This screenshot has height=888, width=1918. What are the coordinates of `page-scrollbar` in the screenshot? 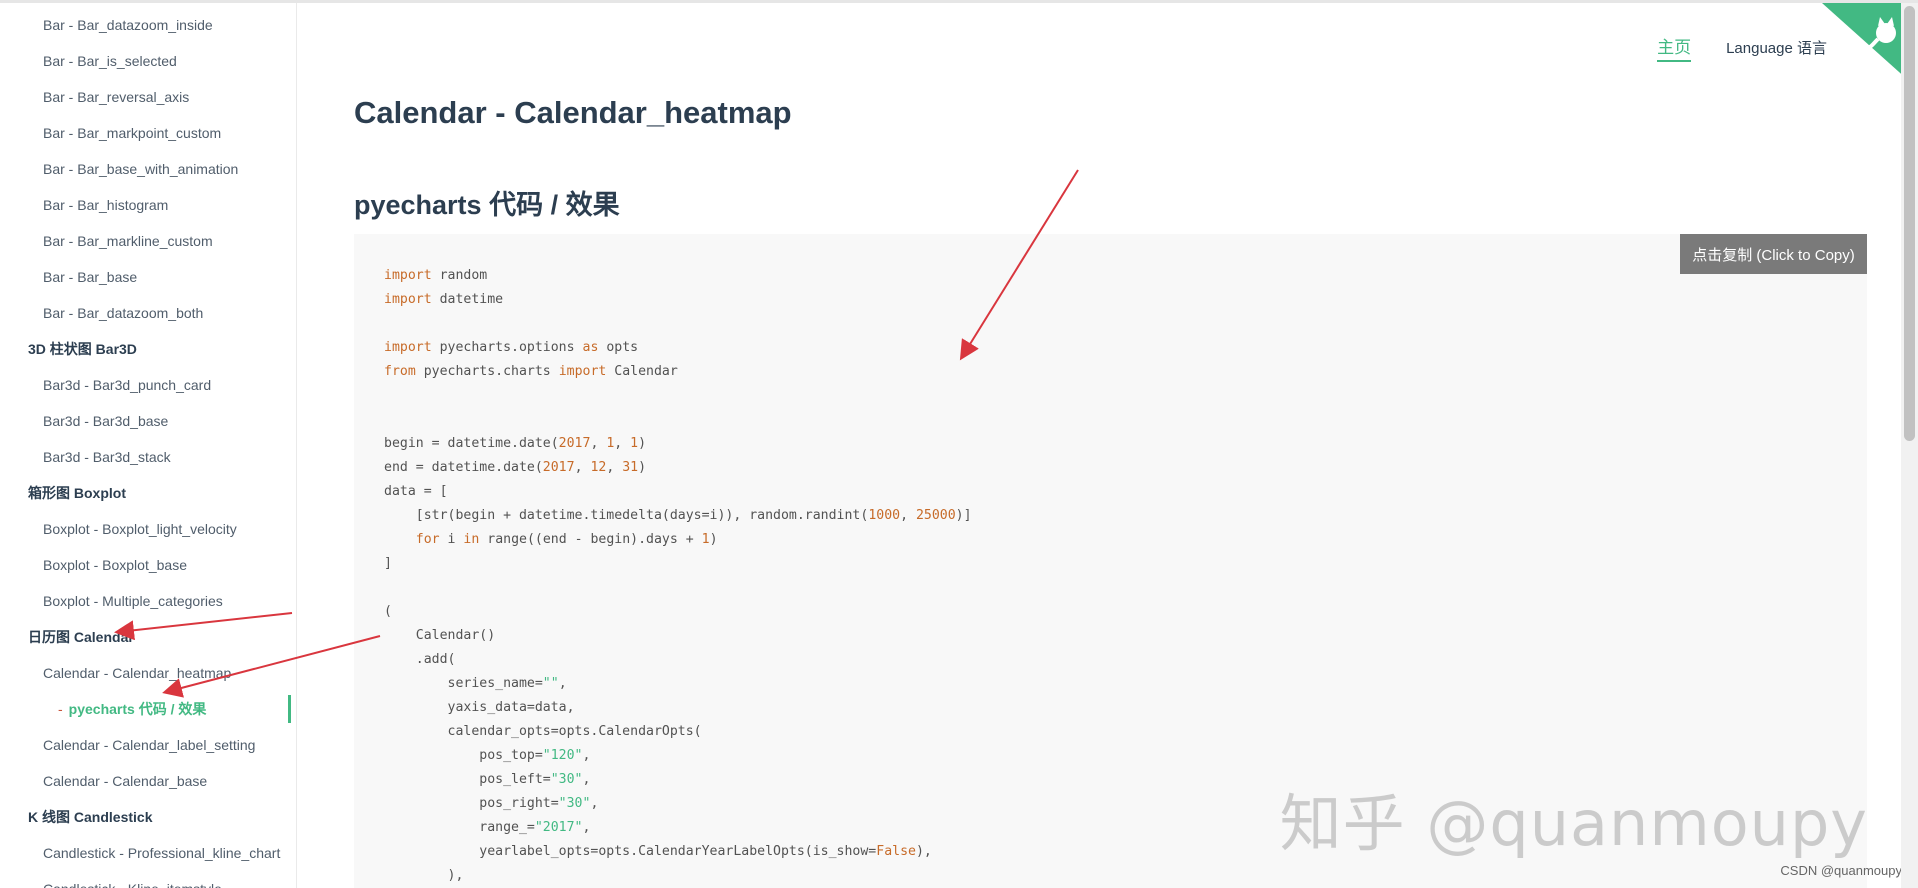 It's located at (1909, 445).